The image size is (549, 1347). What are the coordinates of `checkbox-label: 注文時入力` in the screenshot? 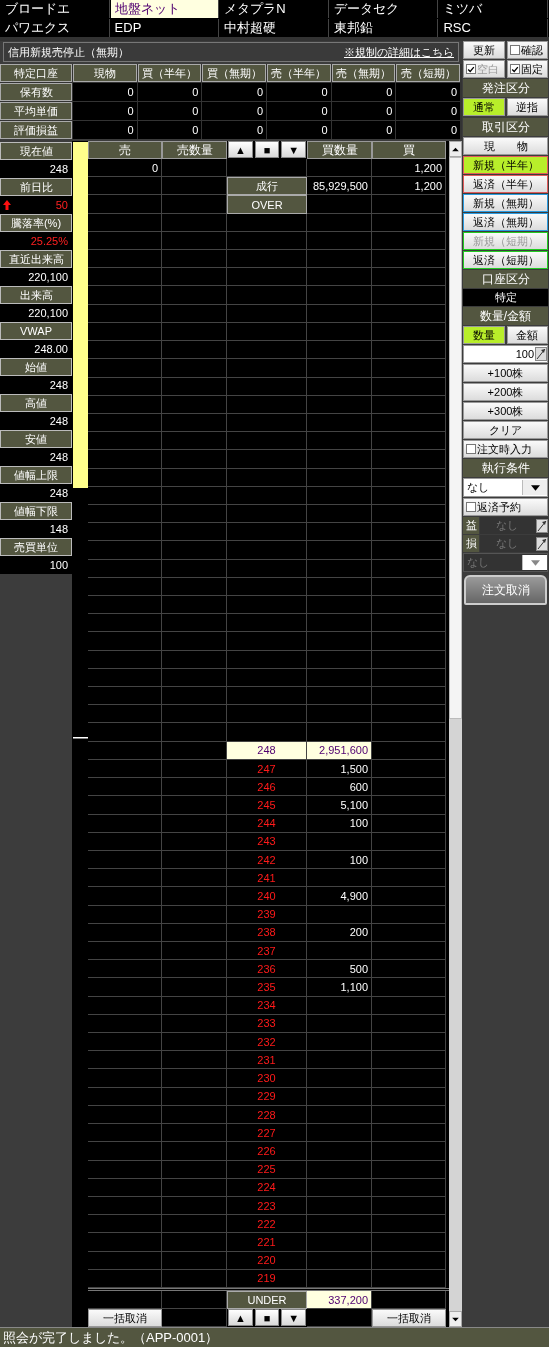 It's located at (504, 449).